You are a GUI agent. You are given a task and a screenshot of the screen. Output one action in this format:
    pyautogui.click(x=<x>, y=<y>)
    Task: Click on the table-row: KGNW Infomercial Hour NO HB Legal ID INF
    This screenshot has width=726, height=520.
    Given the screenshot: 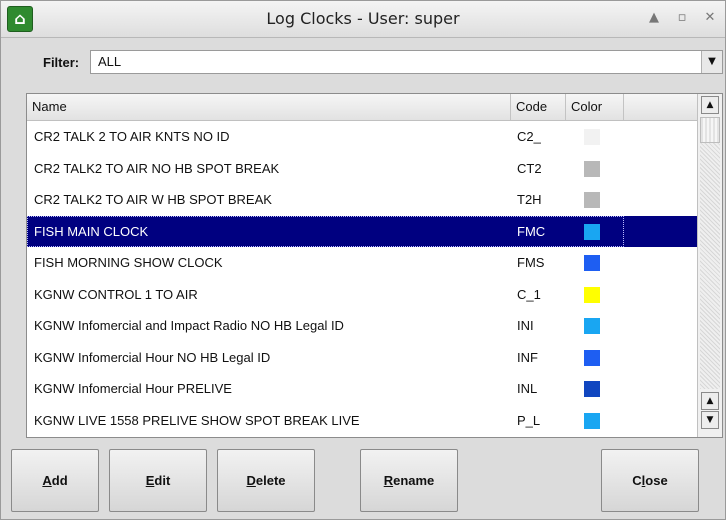 What is the action you would take?
    pyautogui.click(x=362, y=357)
    